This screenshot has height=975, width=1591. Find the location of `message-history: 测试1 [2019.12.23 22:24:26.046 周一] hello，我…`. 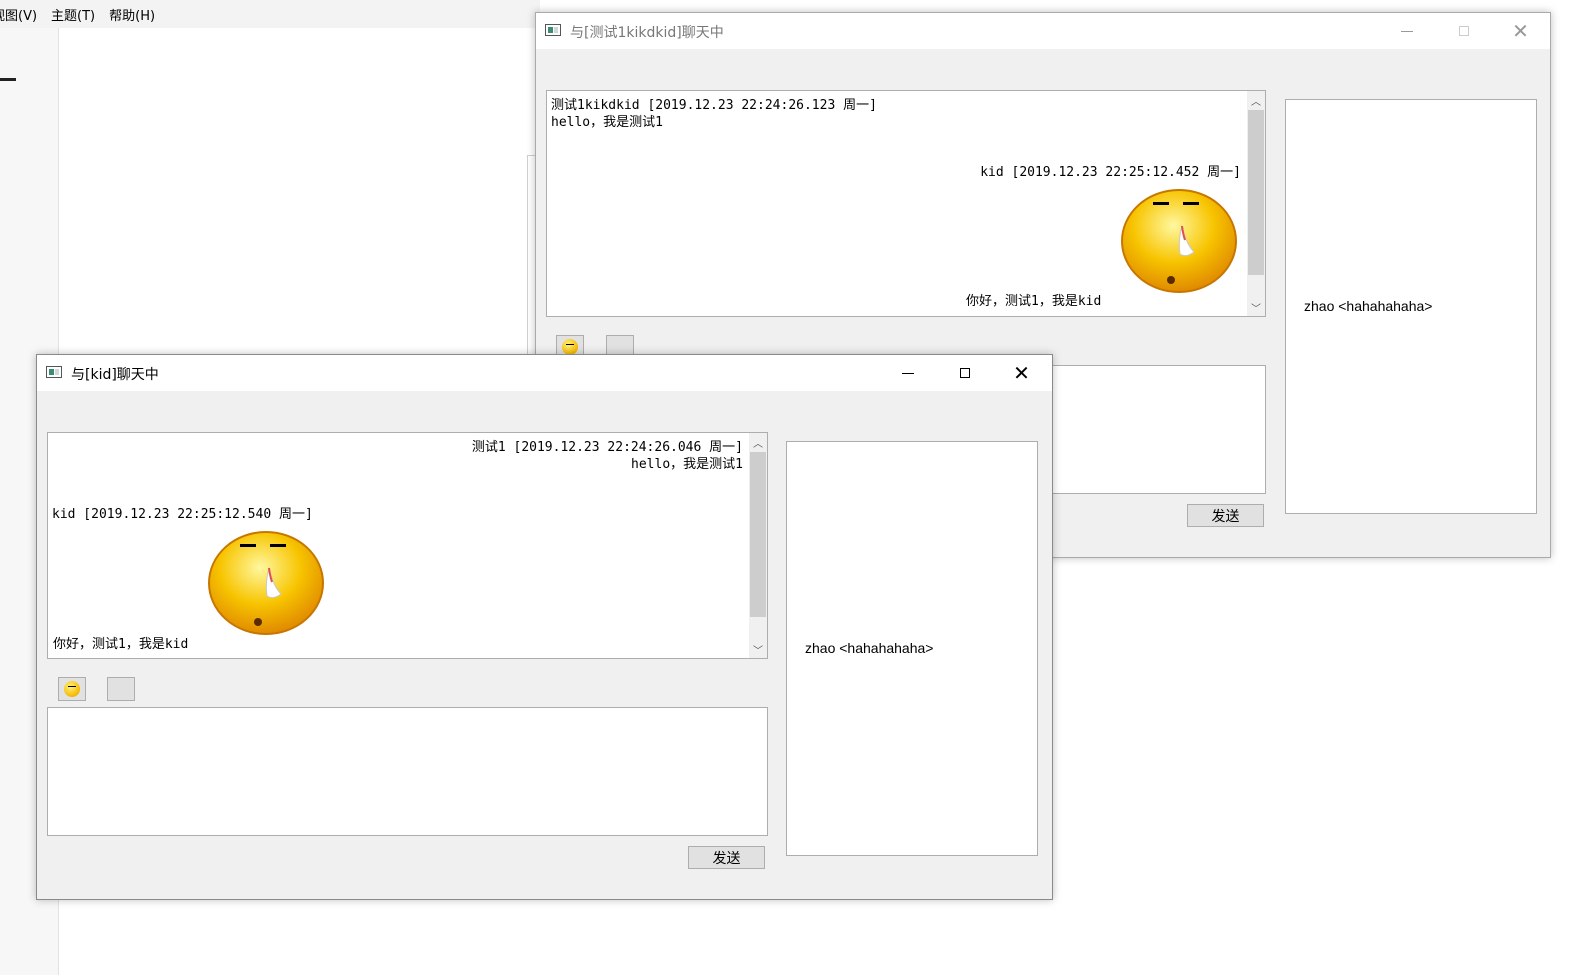

message-history: 测试1 [2019.12.23 22:24:26.046 周一] hello，我… is located at coordinates (407, 545).